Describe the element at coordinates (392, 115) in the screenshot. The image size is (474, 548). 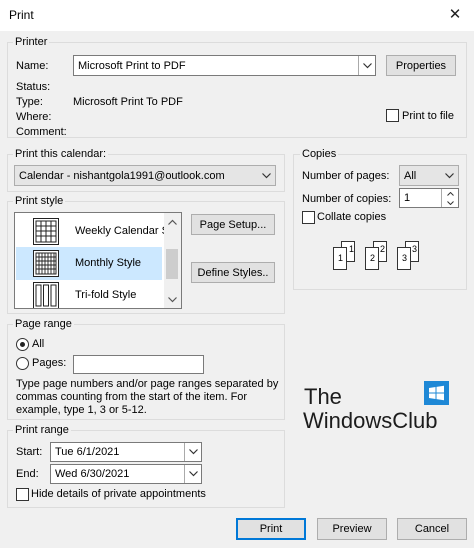
I see `print-to-file-checkbox` at that location.